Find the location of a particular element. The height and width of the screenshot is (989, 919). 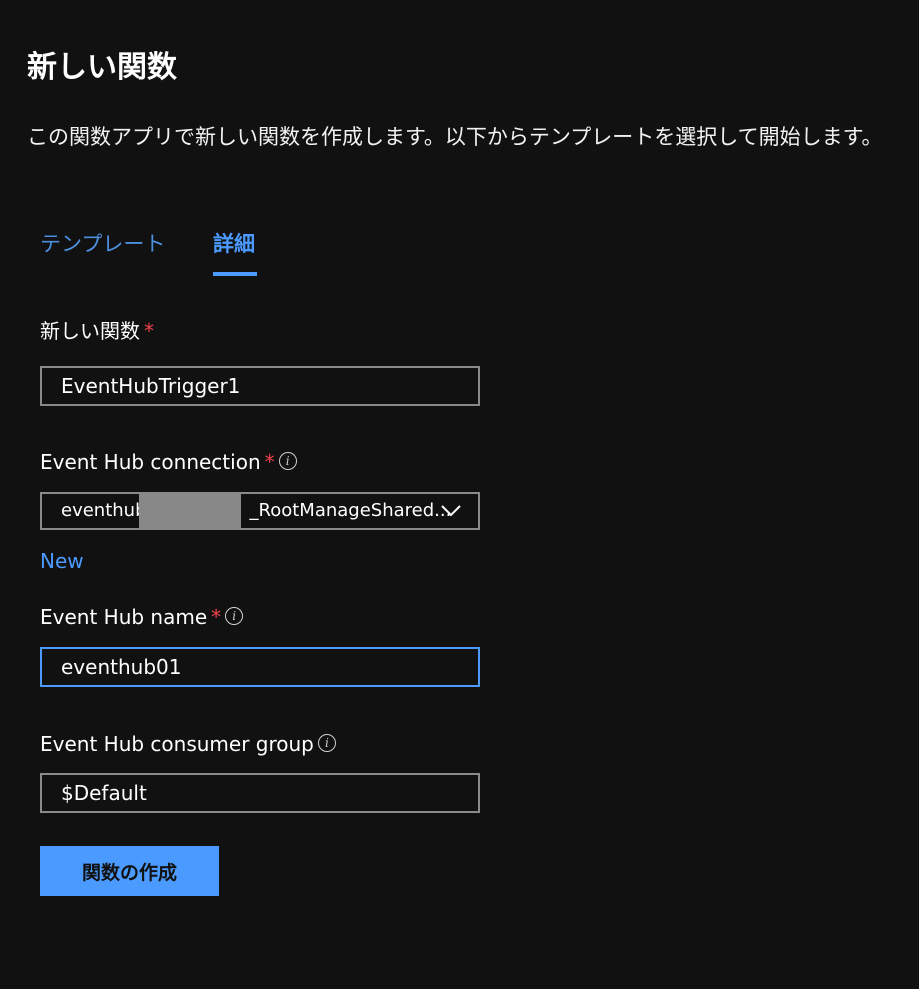

consumer-group-field is located at coordinates (260, 793).